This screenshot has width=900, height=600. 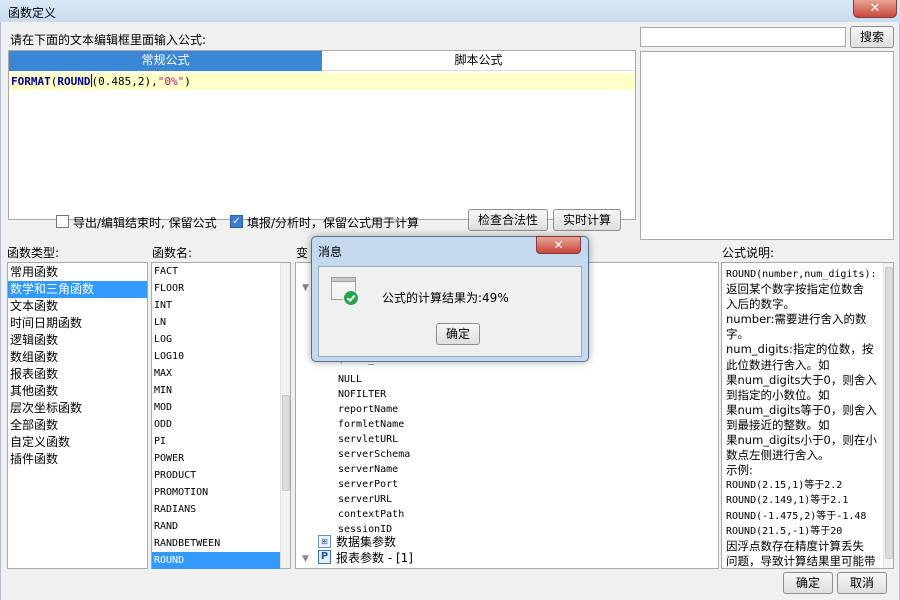 I want to click on editor-prompt: 请在下面的文本编辑框里面输入公式:, so click(x=108, y=40).